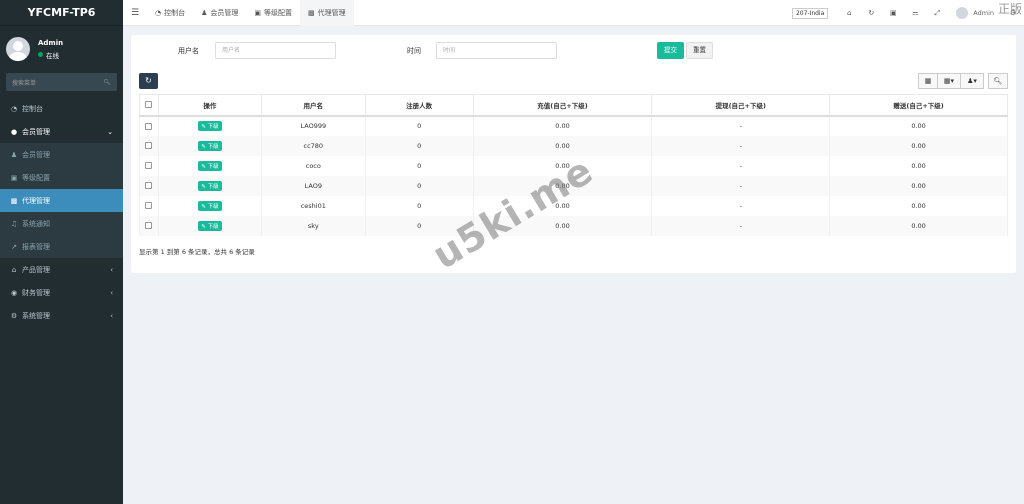  Describe the element at coordinates (24, 82) in the screenshot. I see `sidebar-search-input: 搜索菜单` at that location.